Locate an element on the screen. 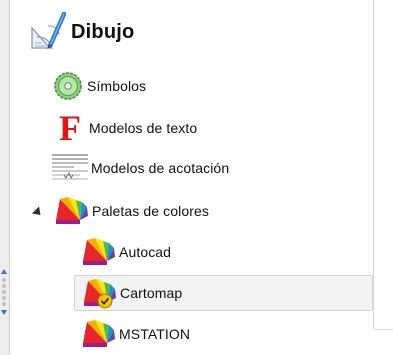  tree-item-label: Paletas de colores is located at coordinates (150, 211).